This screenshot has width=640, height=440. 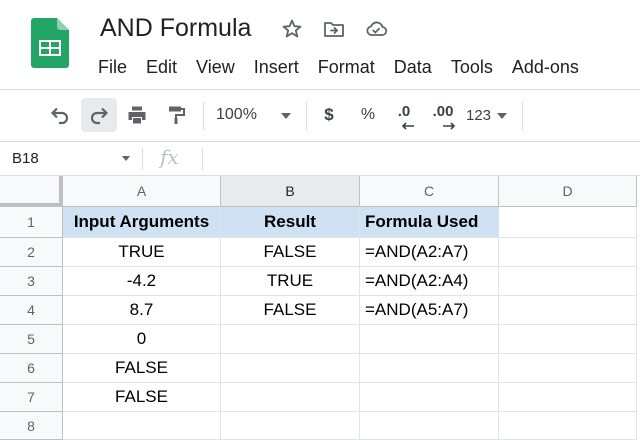 I want to click on menu-data: Data, so click(x=413, y=68).